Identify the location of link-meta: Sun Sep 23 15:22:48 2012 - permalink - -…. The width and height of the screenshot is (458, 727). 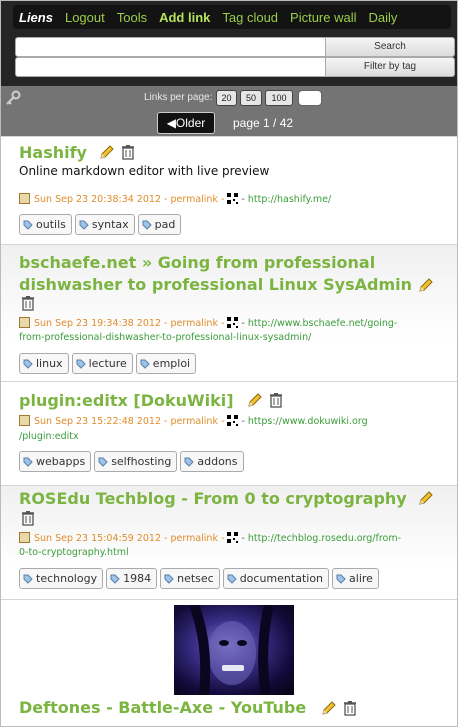
(193, 421).